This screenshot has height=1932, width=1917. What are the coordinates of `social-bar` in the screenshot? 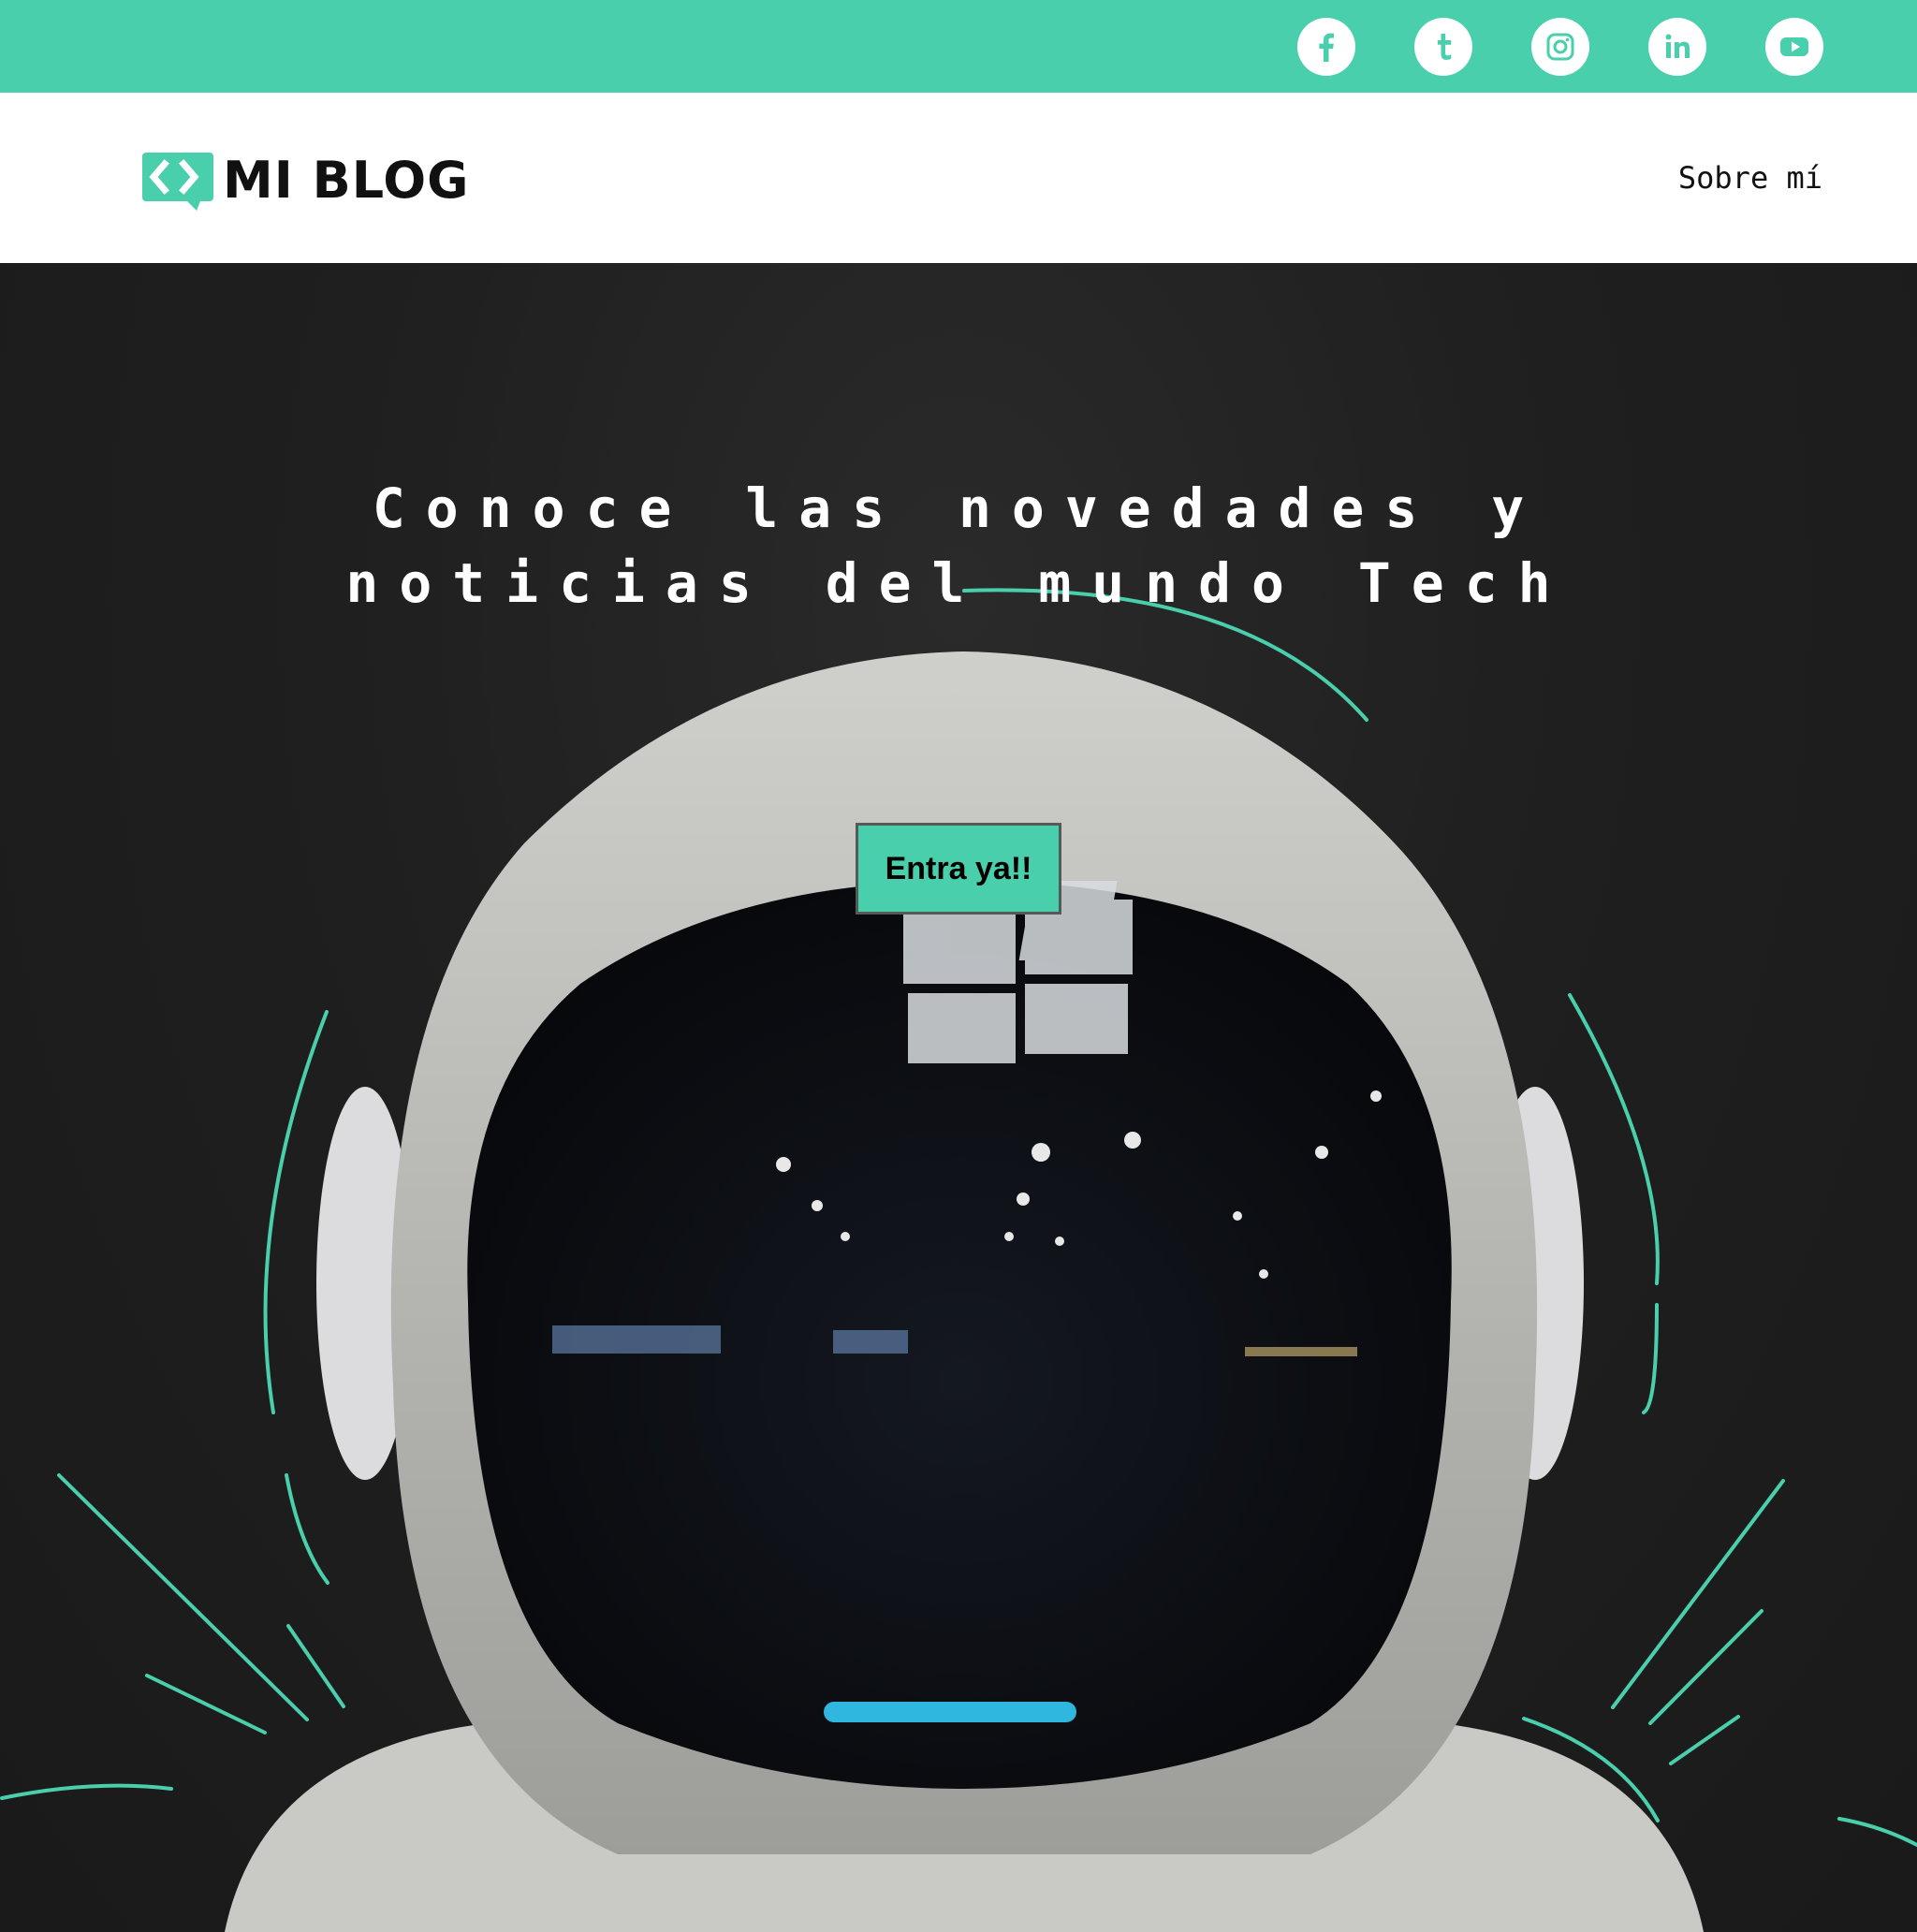 It's located at (958, 46).